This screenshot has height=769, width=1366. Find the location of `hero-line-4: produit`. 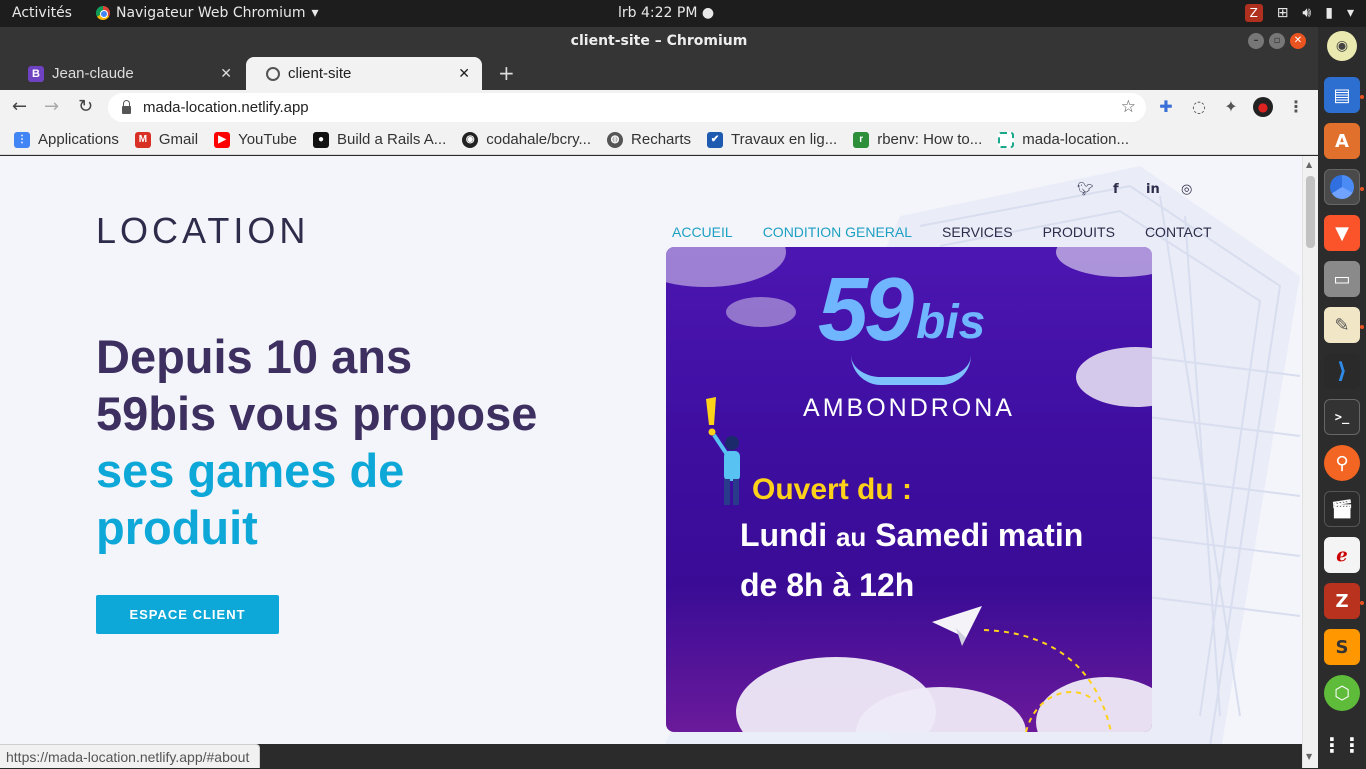

hero-line-4: produit is located at coordinates (177, 527).